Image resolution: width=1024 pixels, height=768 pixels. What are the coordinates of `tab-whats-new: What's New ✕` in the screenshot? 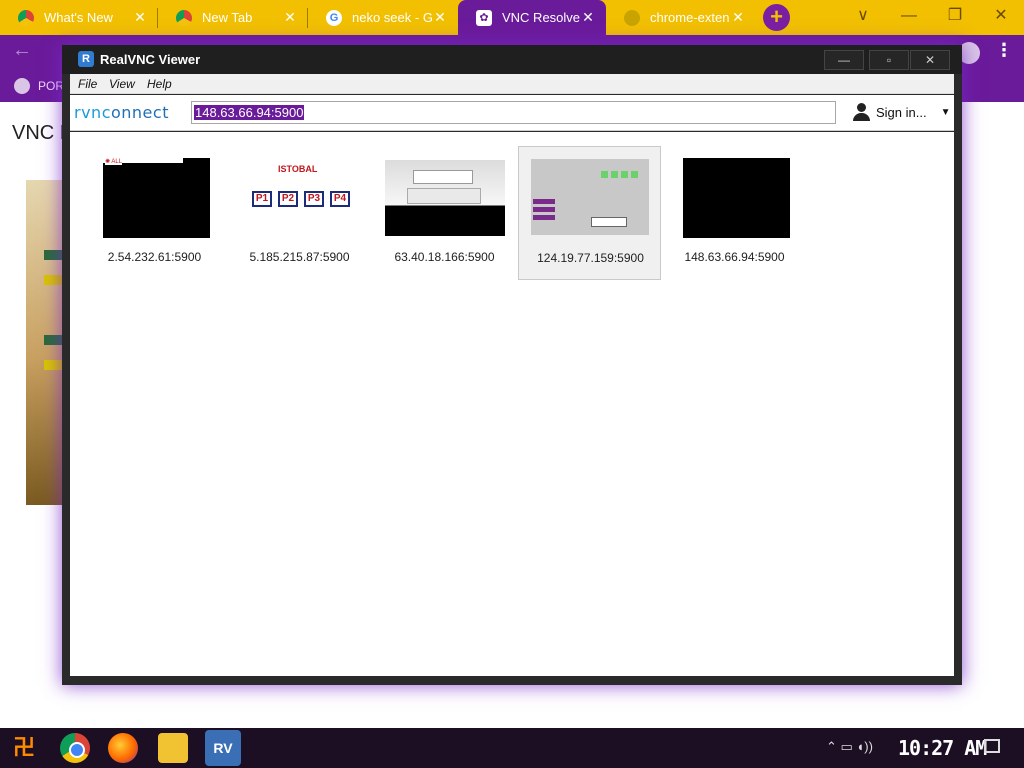 It's located at (79, 17).